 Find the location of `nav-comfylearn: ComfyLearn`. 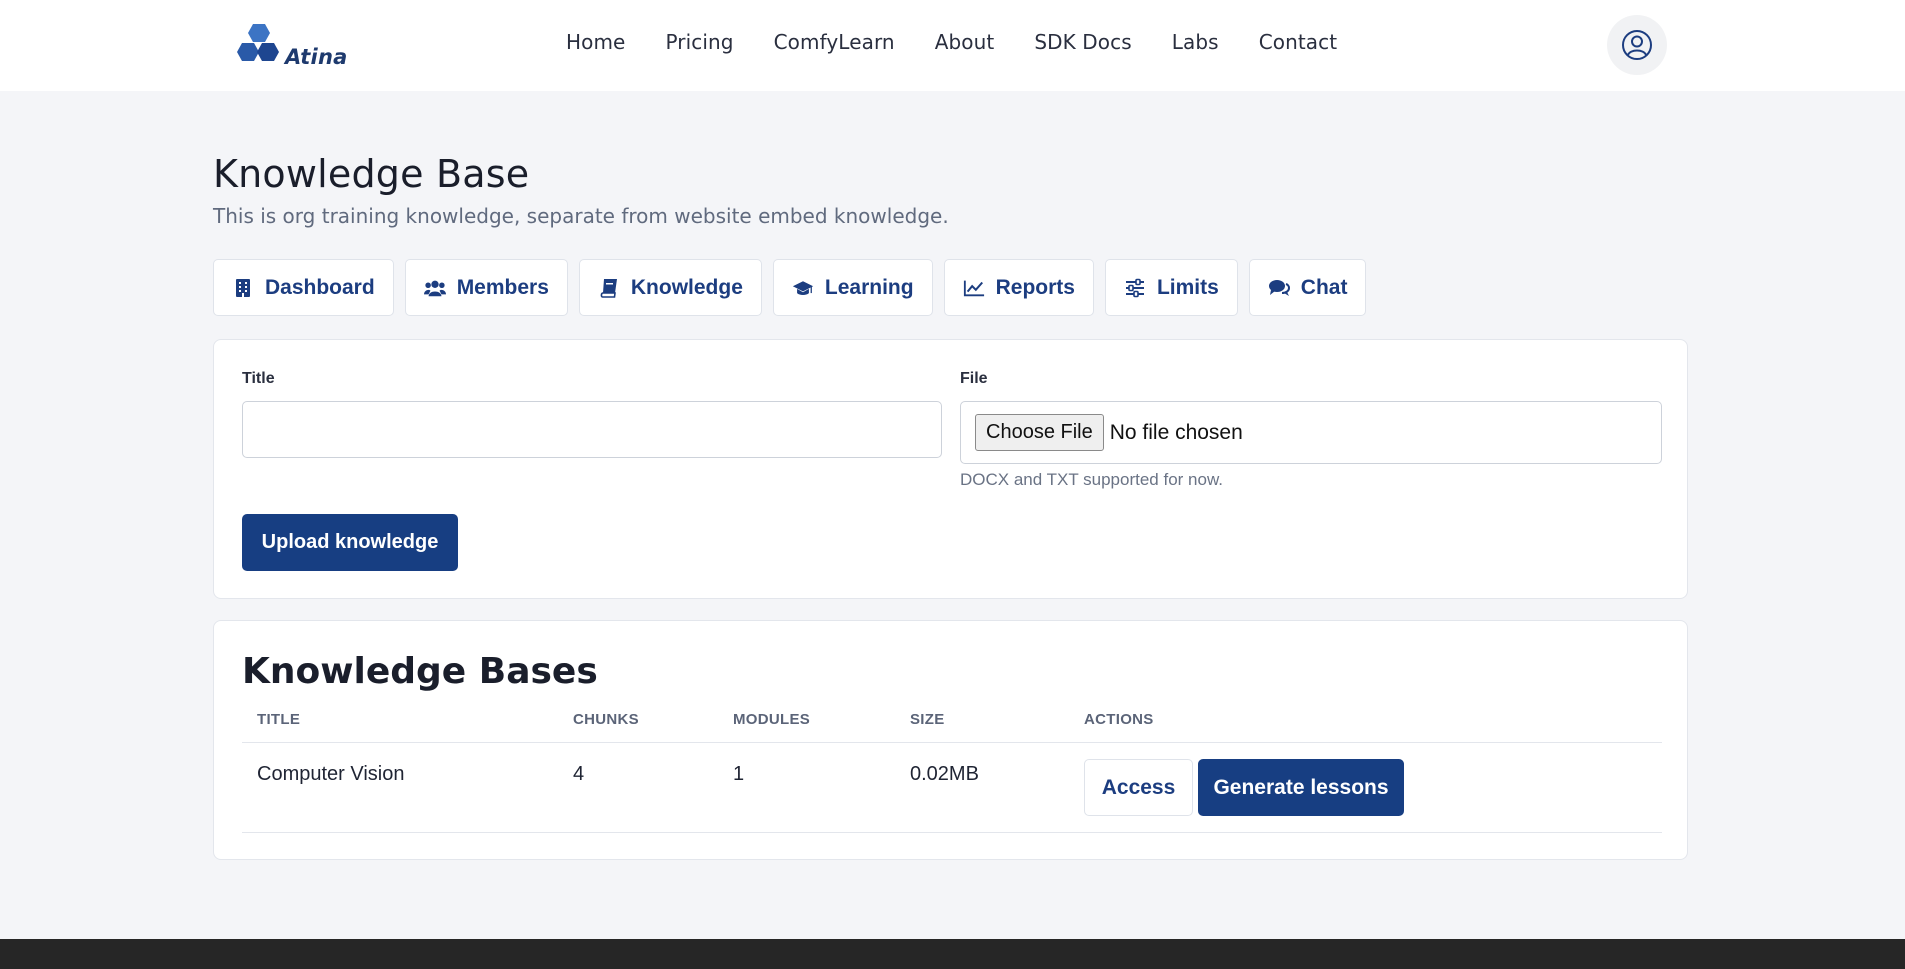

nav-comfylearn: ComfyLearn is located at coordinates (834, 42).